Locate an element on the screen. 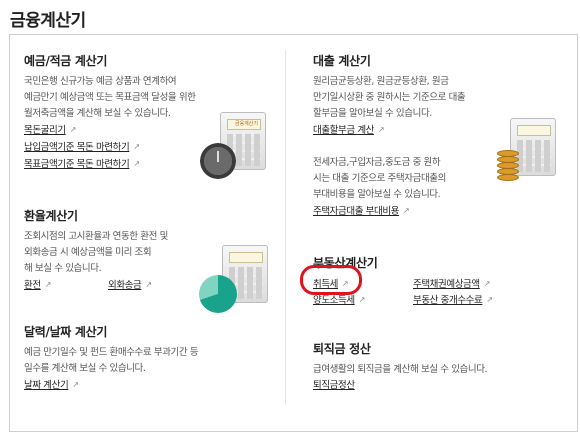 This screenshot has height=434, width=580. column-divider is located at coordinates (285, 227).